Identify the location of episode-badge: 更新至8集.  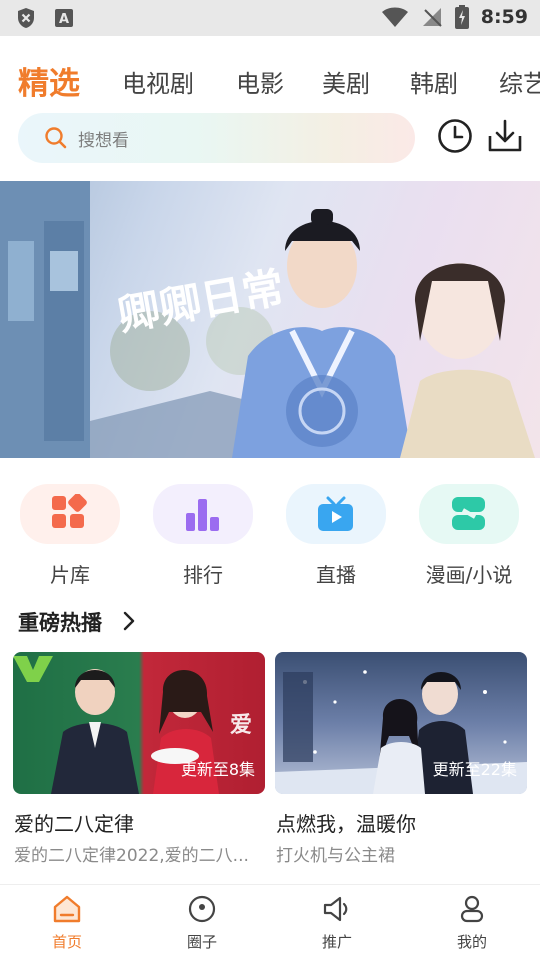
(217, 769).